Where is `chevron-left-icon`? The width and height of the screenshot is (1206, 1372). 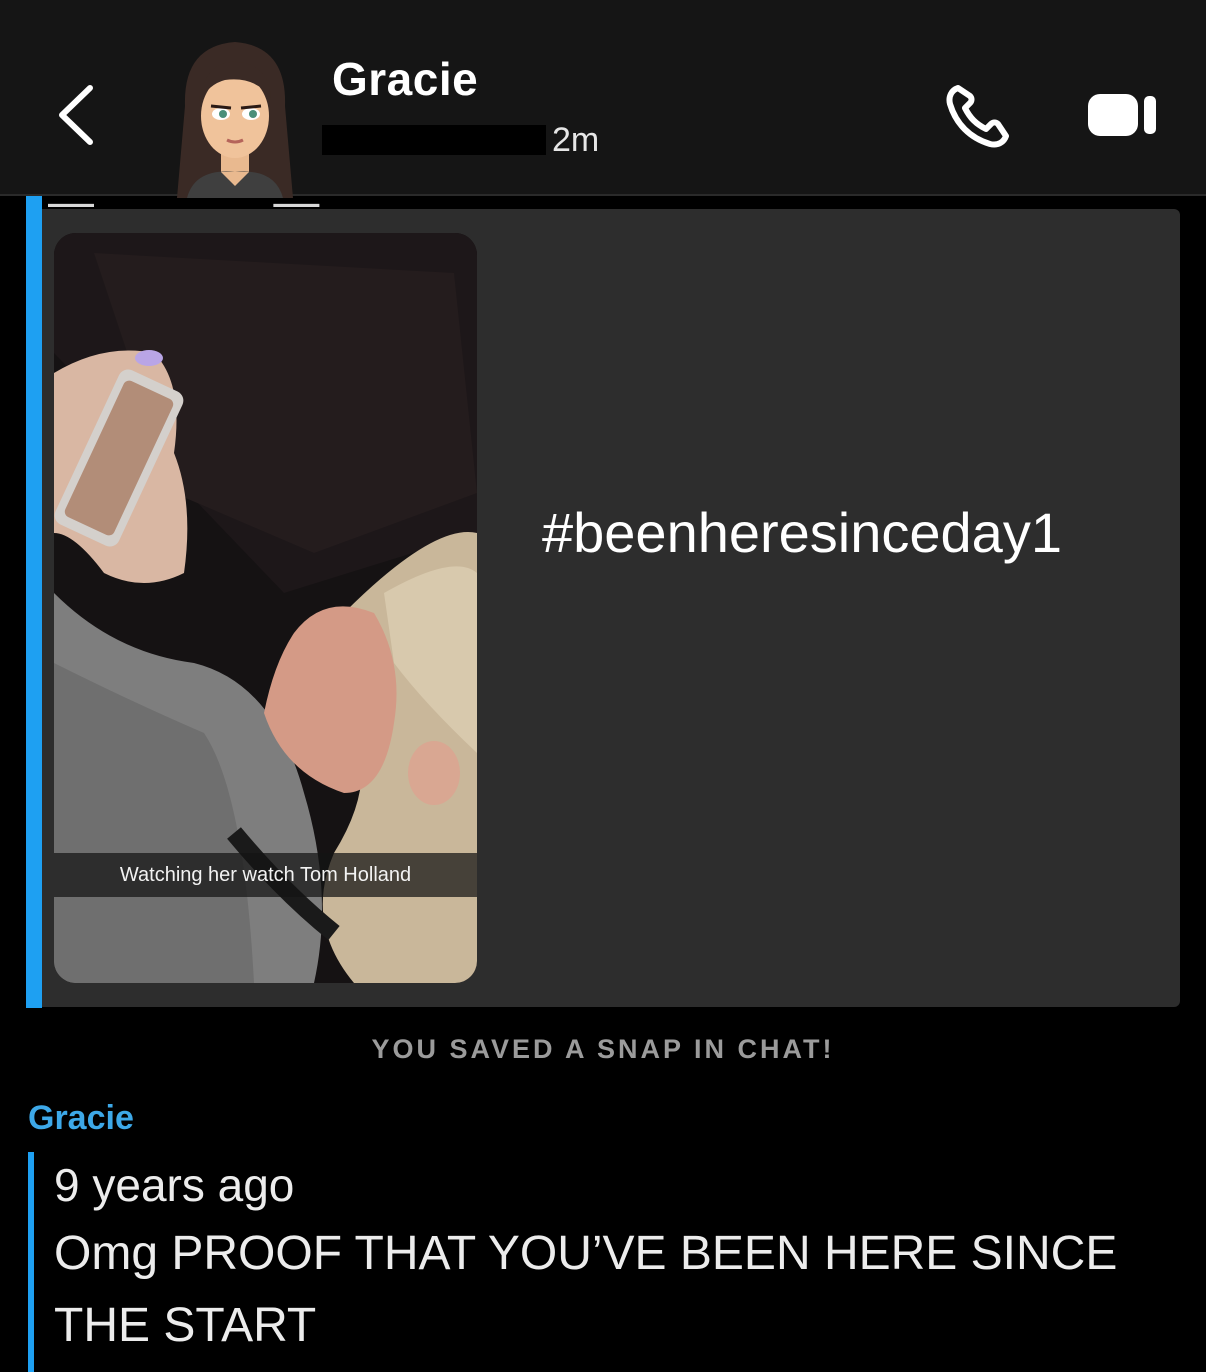
chevron-left-icon is located at coordinates (76, 115).